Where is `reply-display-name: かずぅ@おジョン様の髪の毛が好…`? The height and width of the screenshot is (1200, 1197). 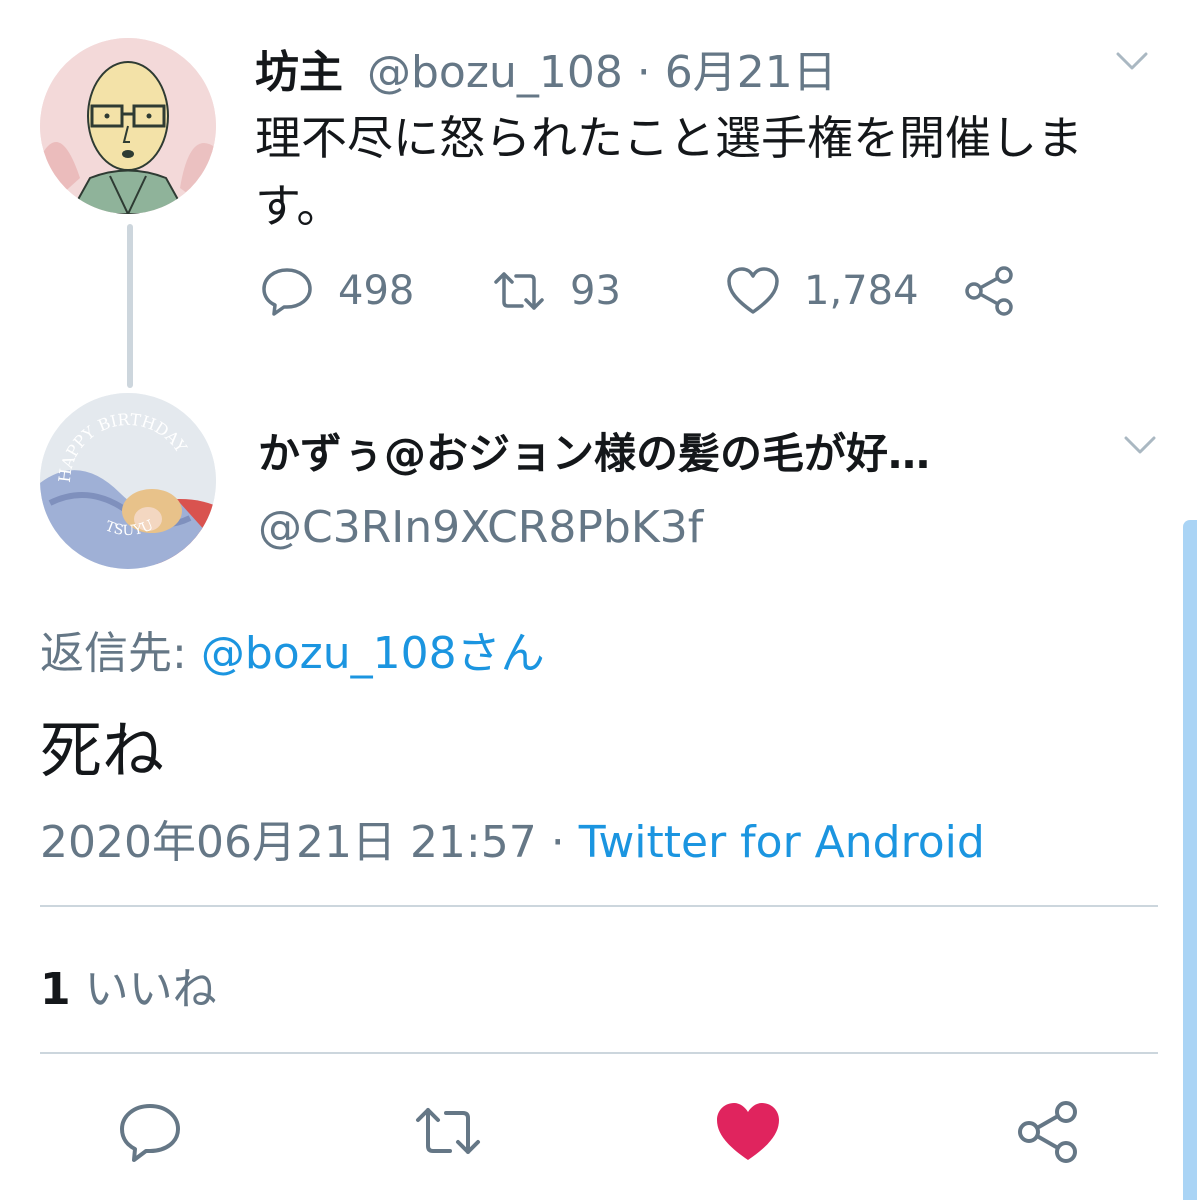 reply-display-name: かずぅ@おジョン様の髪の毛が好… is located at coordinates (594, 450).